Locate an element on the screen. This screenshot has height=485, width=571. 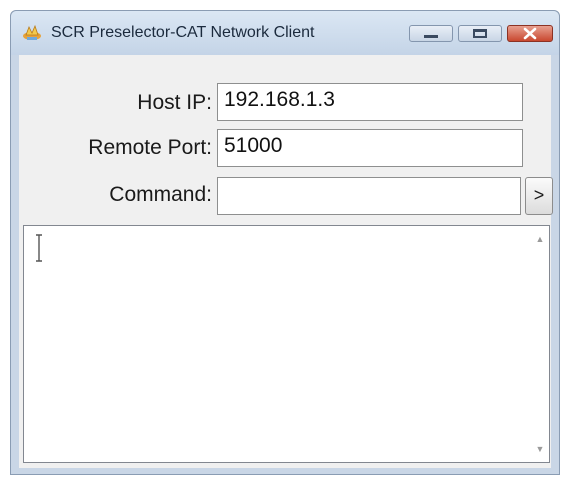
close-button is located at coordinates (530, 33).